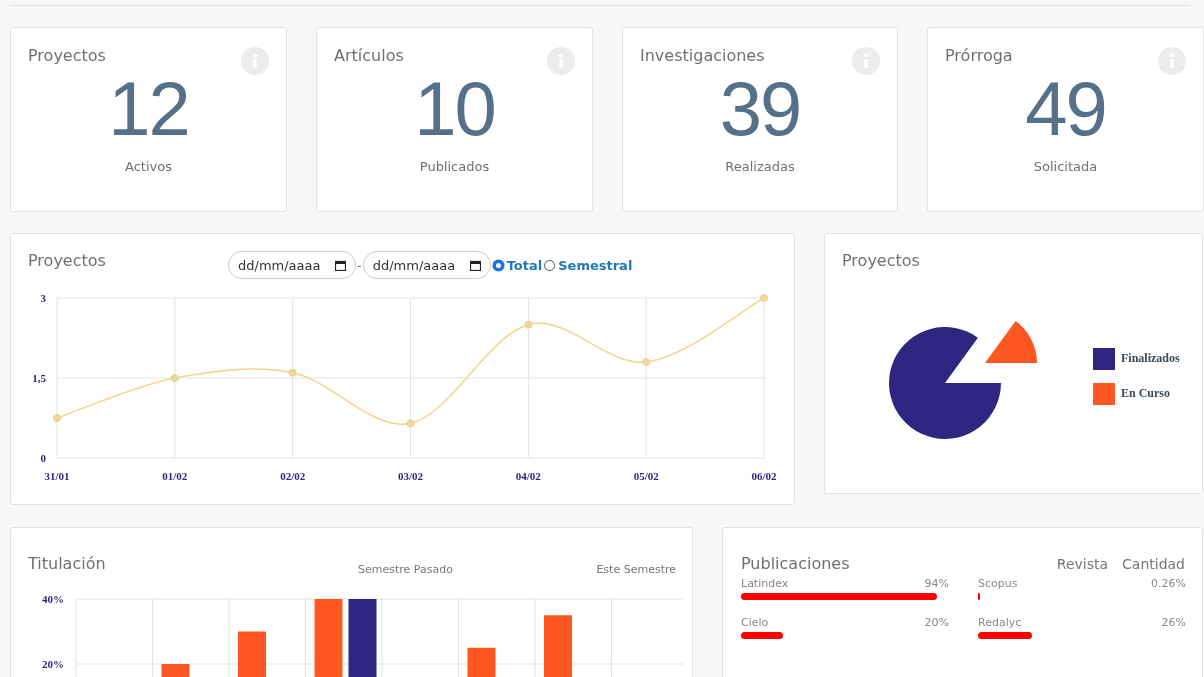  Describe the element at coordinates (936, 583) in the screenshot. I see `percentage: 94%` at that location.